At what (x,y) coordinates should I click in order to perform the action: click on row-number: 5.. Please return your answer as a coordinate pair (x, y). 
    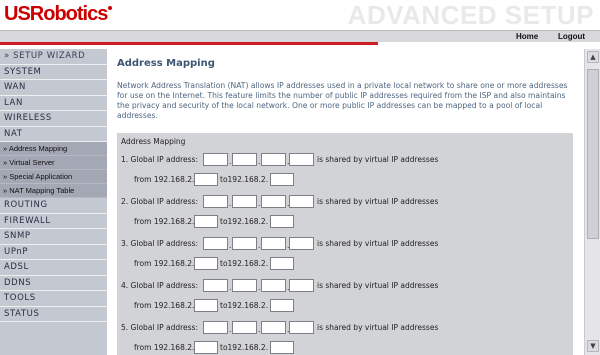
    Looking at the image, I should click on (125, 327).